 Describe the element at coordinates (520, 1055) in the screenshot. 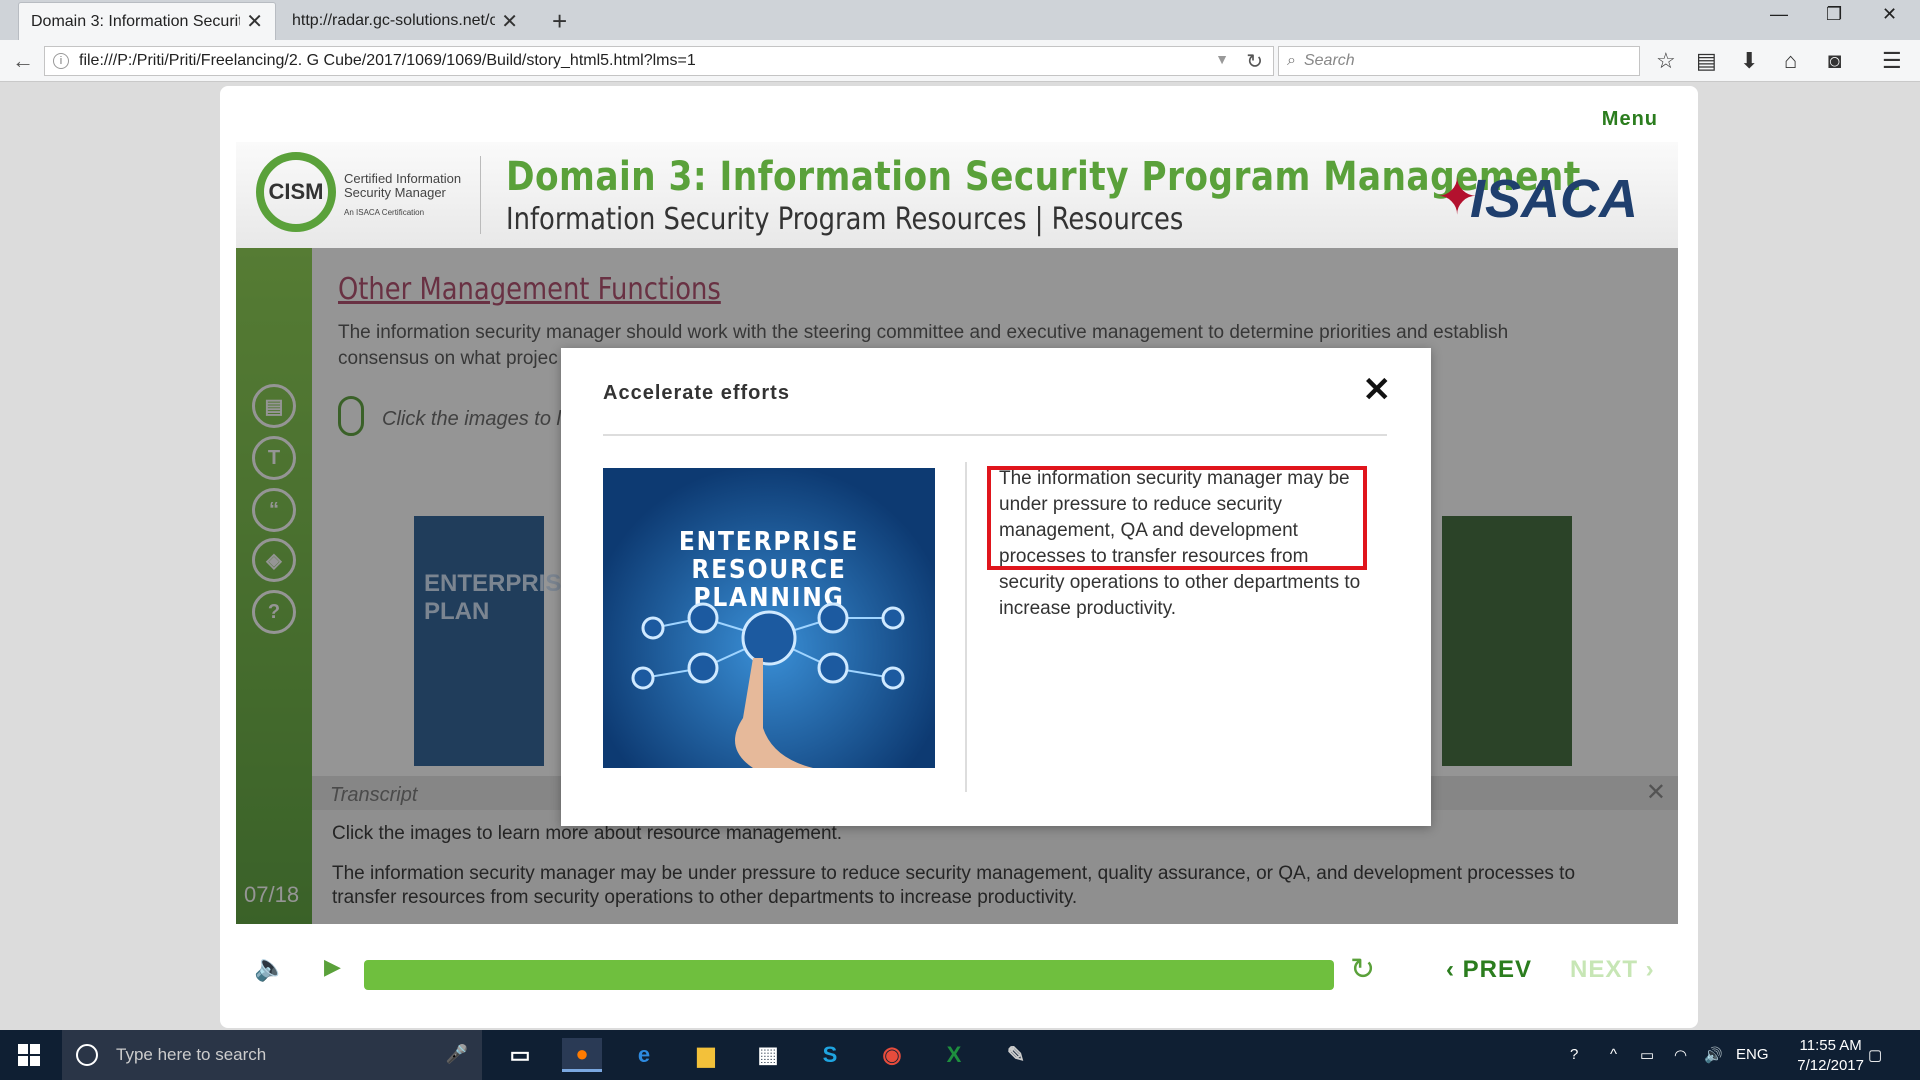

I see `task-view-icon: ▭` at that location.